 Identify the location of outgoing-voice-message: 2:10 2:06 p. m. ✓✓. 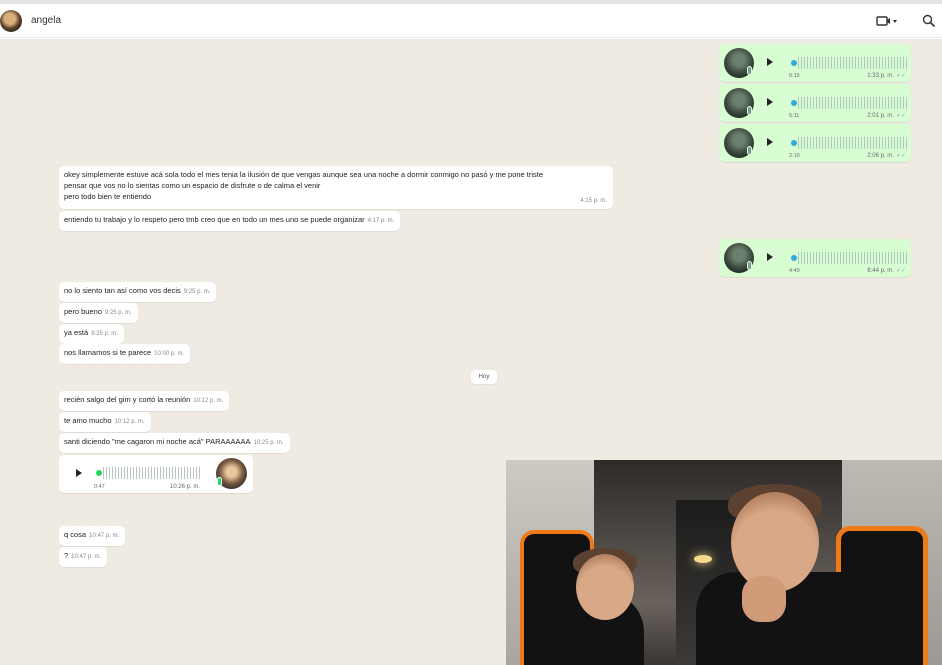
(815, 143).